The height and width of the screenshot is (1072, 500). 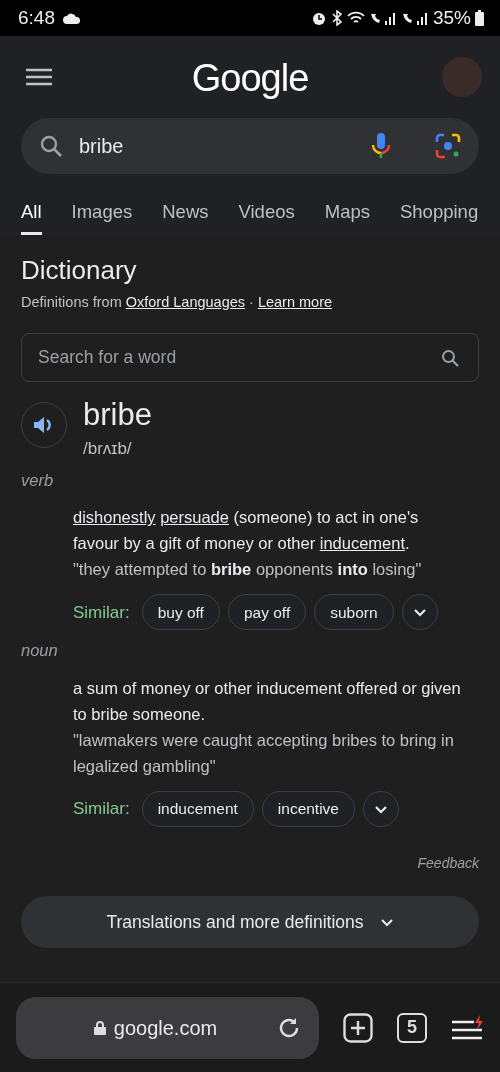 I want to click on similar-chip: pay off, so click(x=267, y=612).